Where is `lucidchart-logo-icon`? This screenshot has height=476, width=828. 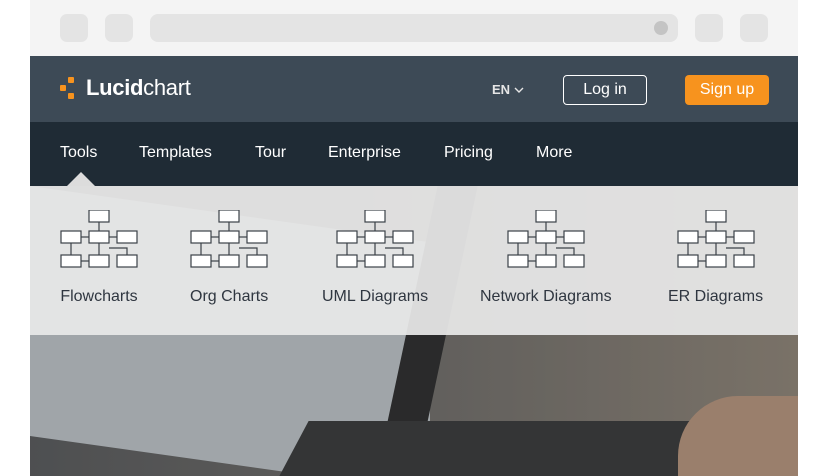
lucidchart-logo-icon is located at coordinates (71, 88).